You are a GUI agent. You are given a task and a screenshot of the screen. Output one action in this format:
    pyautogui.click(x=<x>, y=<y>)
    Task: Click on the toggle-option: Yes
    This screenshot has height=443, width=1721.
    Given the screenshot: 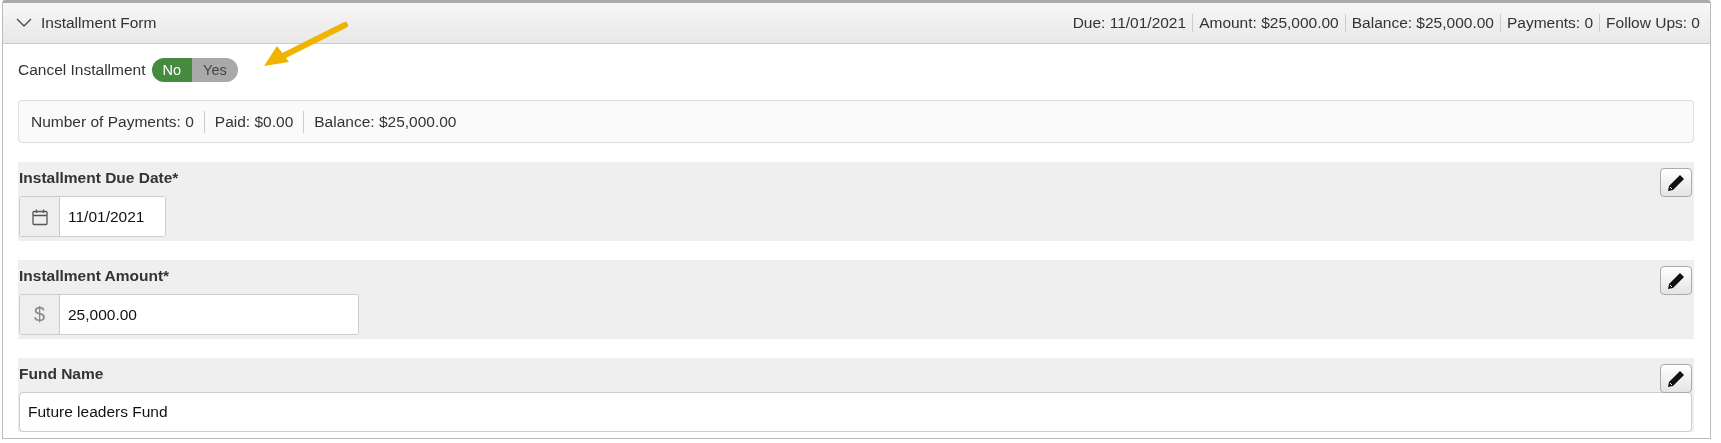 What is the action you would take?
    pyautogui.click(x=215, y=70)
    